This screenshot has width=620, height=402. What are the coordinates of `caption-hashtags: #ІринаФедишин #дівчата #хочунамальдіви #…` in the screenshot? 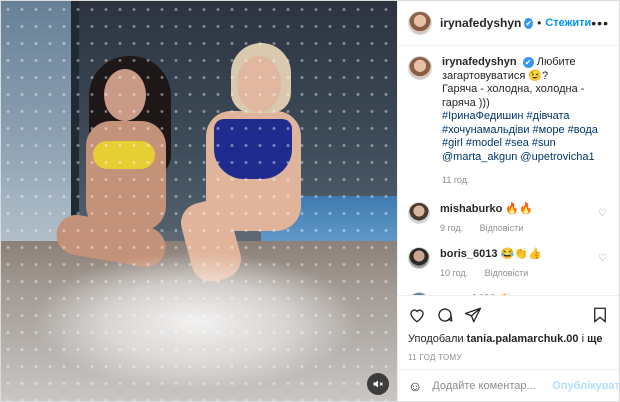 It's located at (520, 129).